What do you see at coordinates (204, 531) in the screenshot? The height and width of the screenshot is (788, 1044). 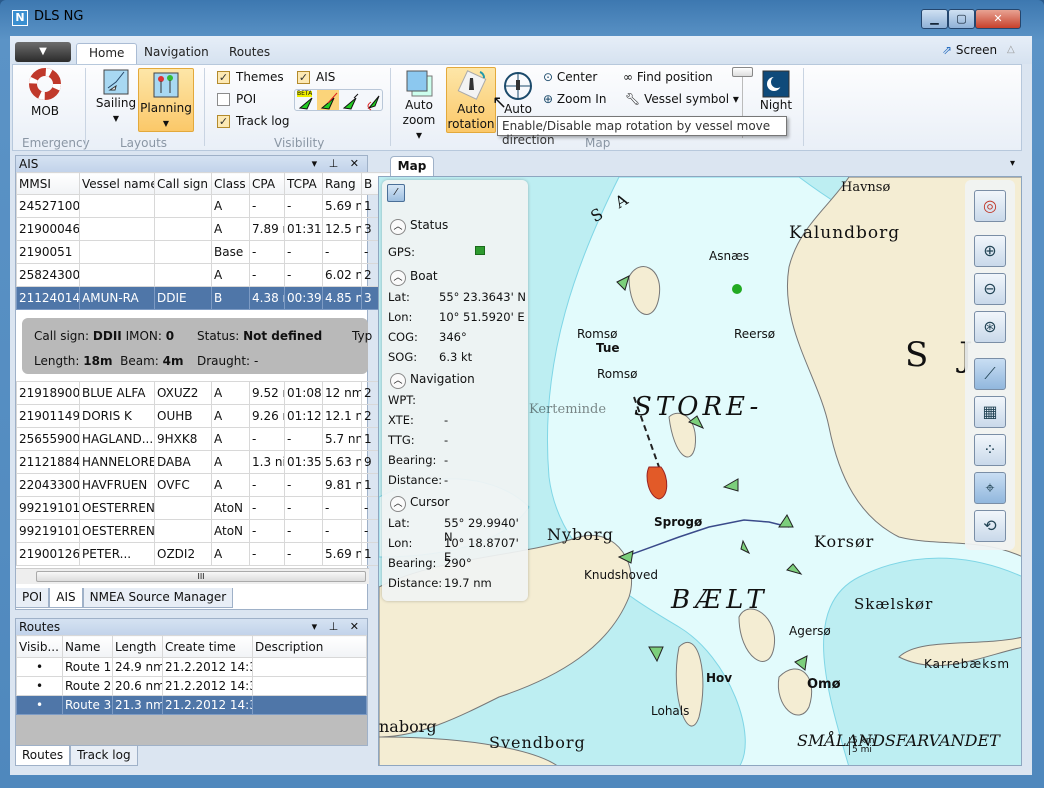 I see `table-row: 992191016OESTERREN...AtoN----` at bounding box center [204, 531].